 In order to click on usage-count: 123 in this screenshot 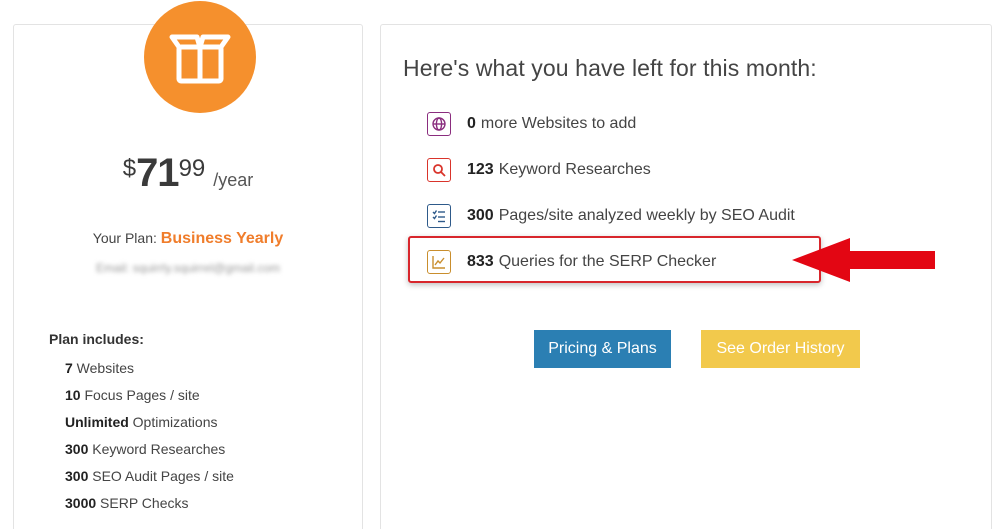, I will do `click(480, 169)`.